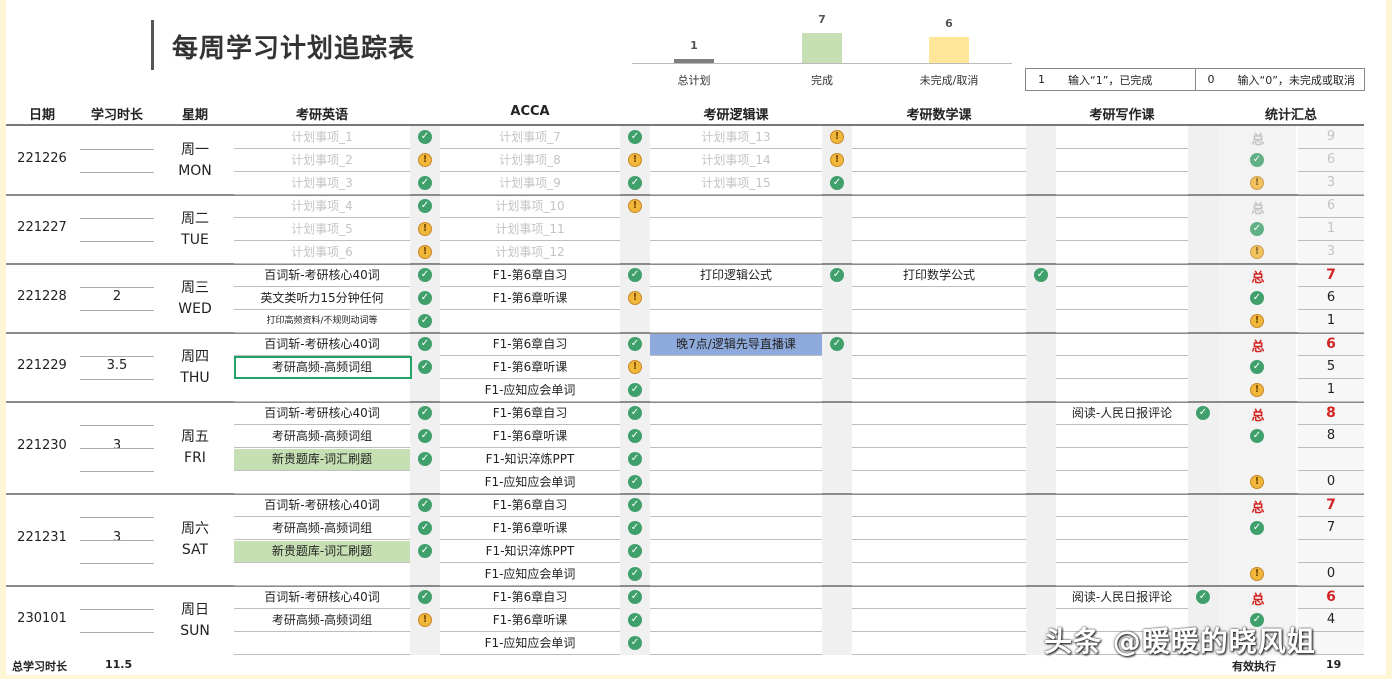 This screenshot has width=1392, height=679. I want to click on english-task-cell: 计划事项_5, so click(322, 229).